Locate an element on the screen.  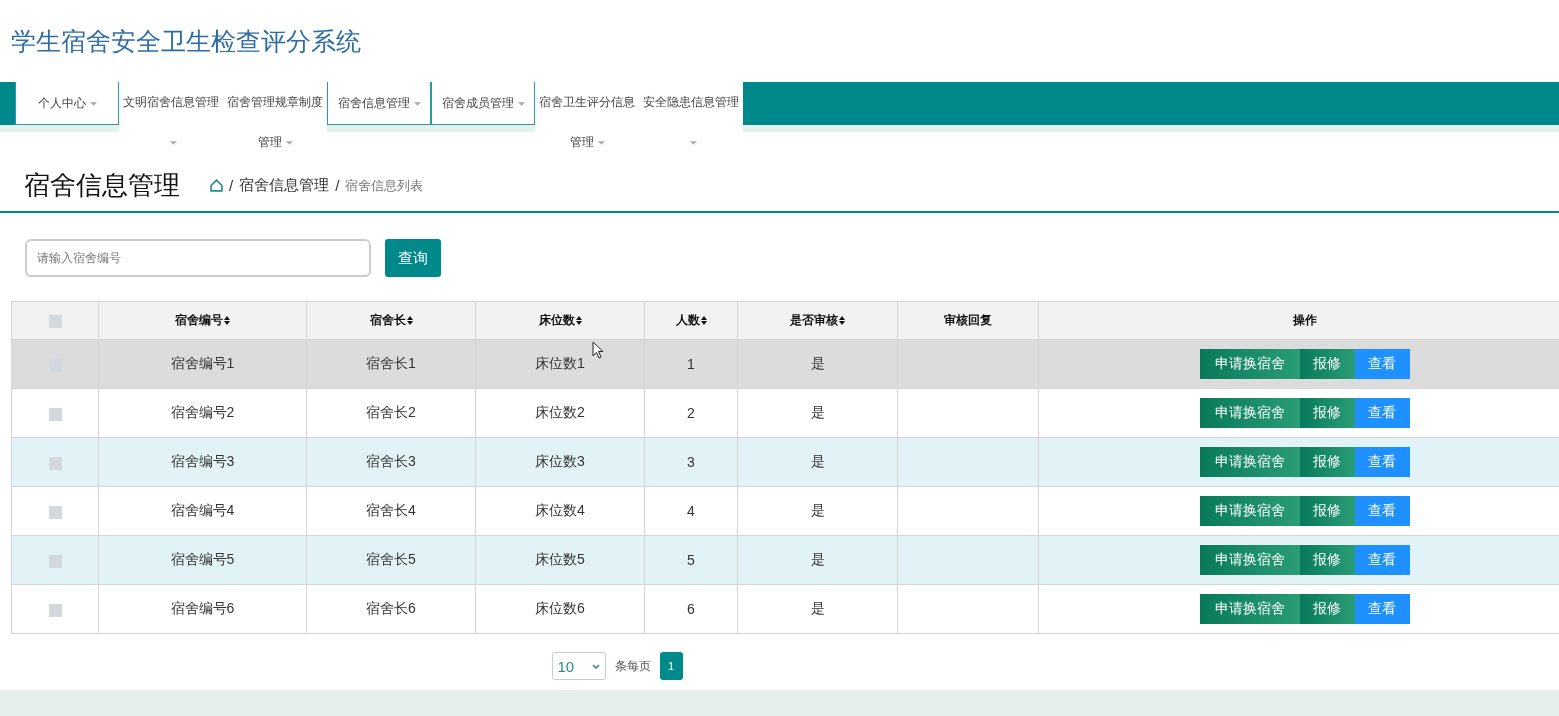
page-size-select: 10 is located at coordinates (578, 666).